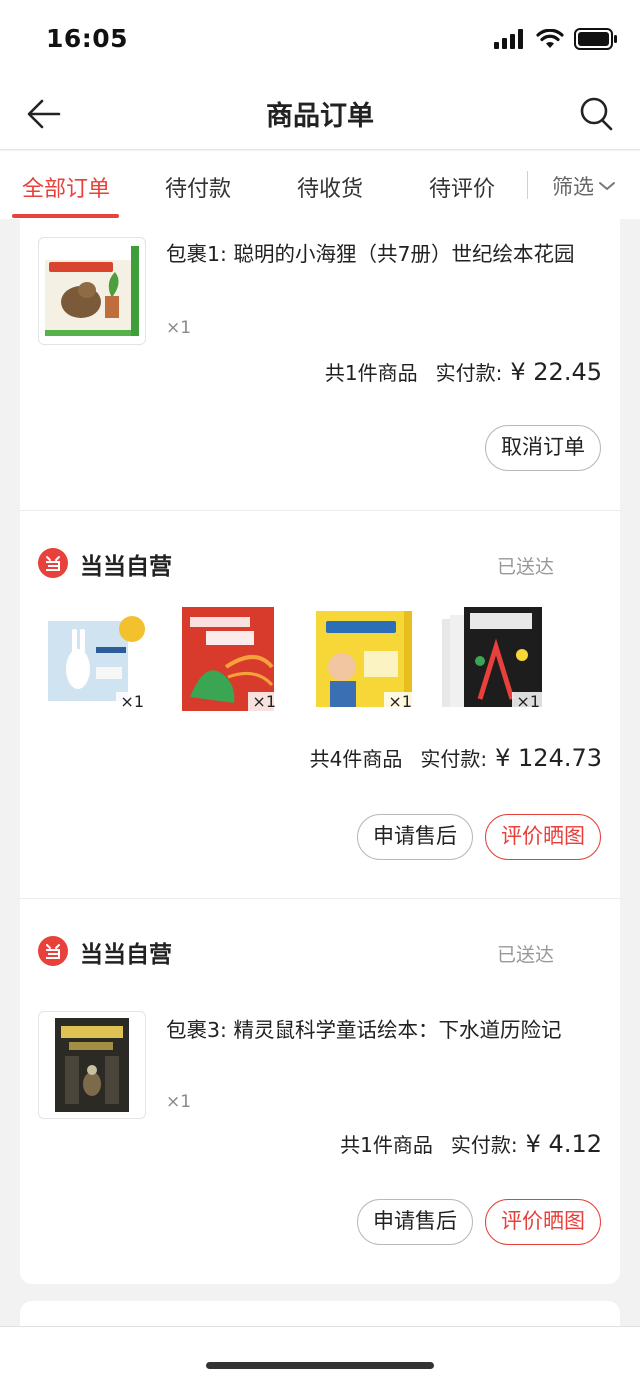 Image resolution: width=640 pixels, height=1385 pixels. Describe the element at coordinates (198, 187) in the screenshot. I see `tab-pending-payment: 待付款` at that location.